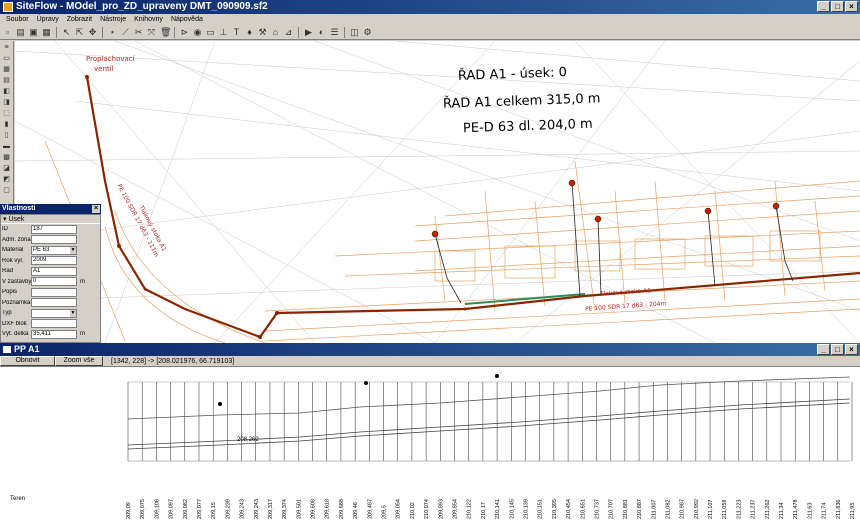 The image size is (860, 525). I want to click on property-row: ID 187, so click(50, 229).